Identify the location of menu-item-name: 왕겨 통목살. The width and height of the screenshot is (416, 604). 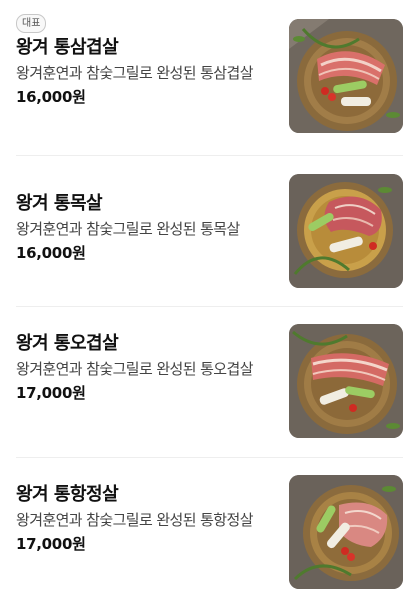
(59, 203).